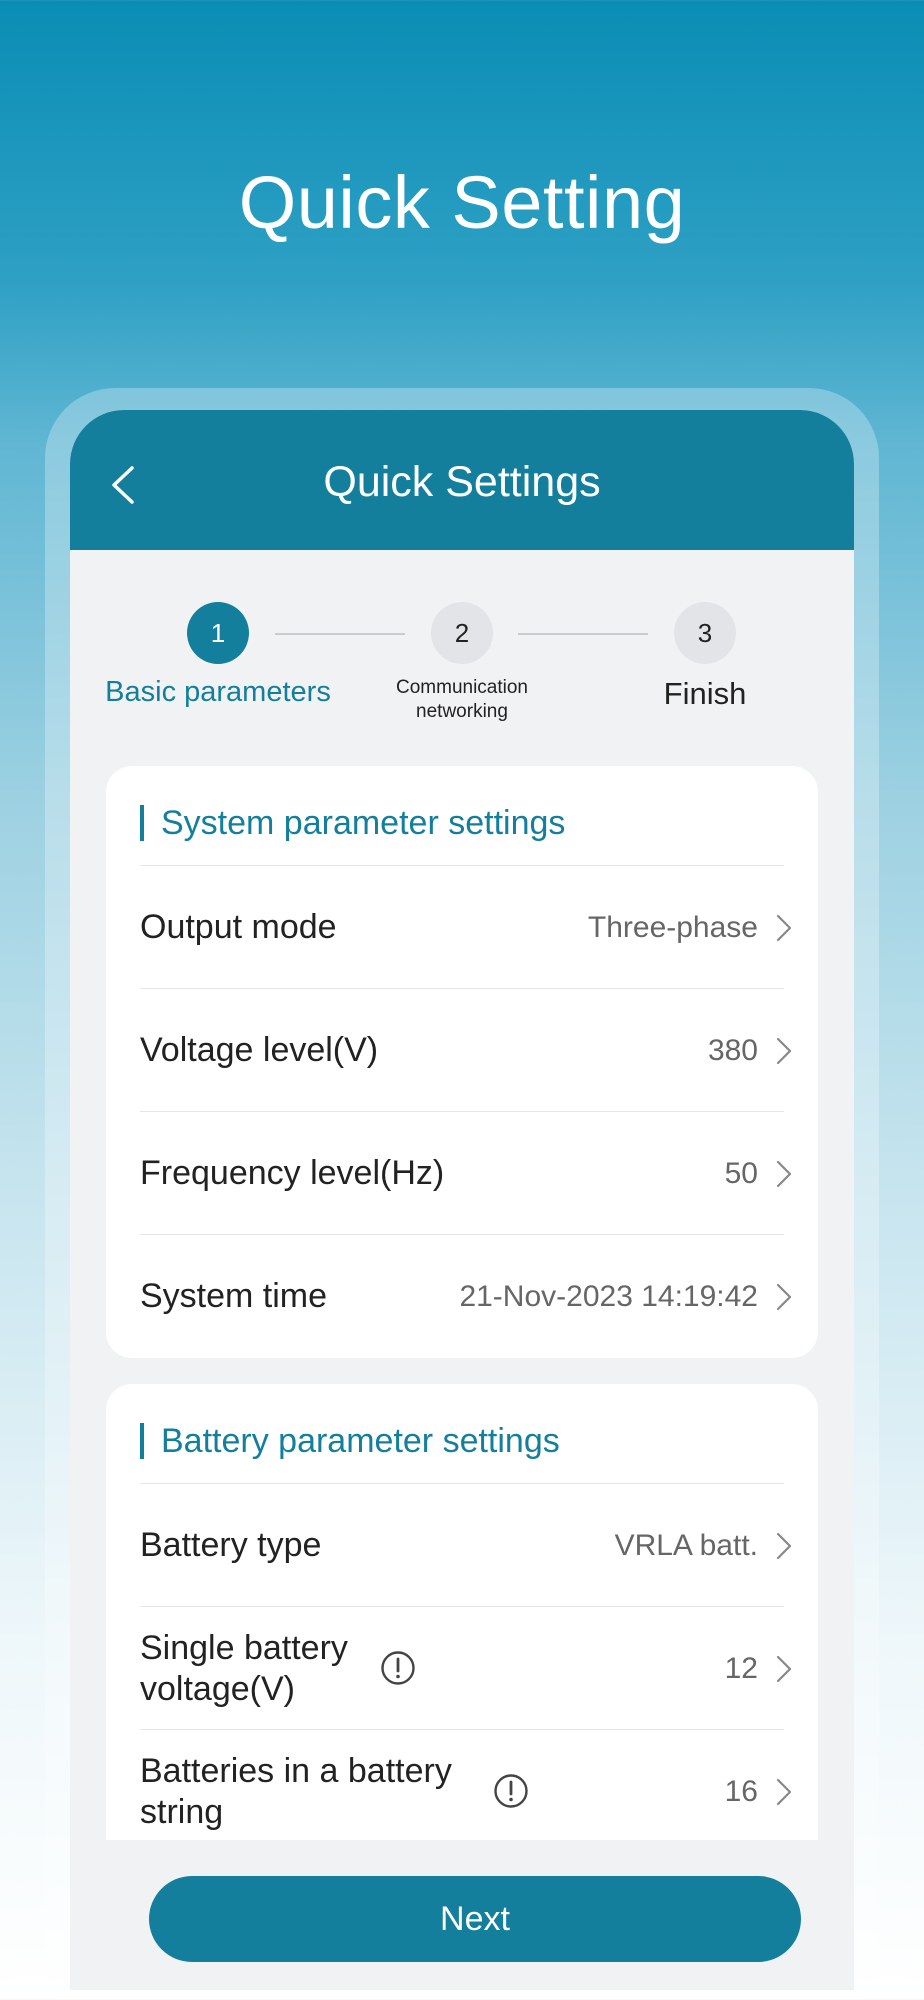 This screenshot has width=924, height=2000. Describe the element at coordinates (467, 1668) in the screenshot. I see `single-battery-voltage-row: Single battery voltage(V) 12` at that location.